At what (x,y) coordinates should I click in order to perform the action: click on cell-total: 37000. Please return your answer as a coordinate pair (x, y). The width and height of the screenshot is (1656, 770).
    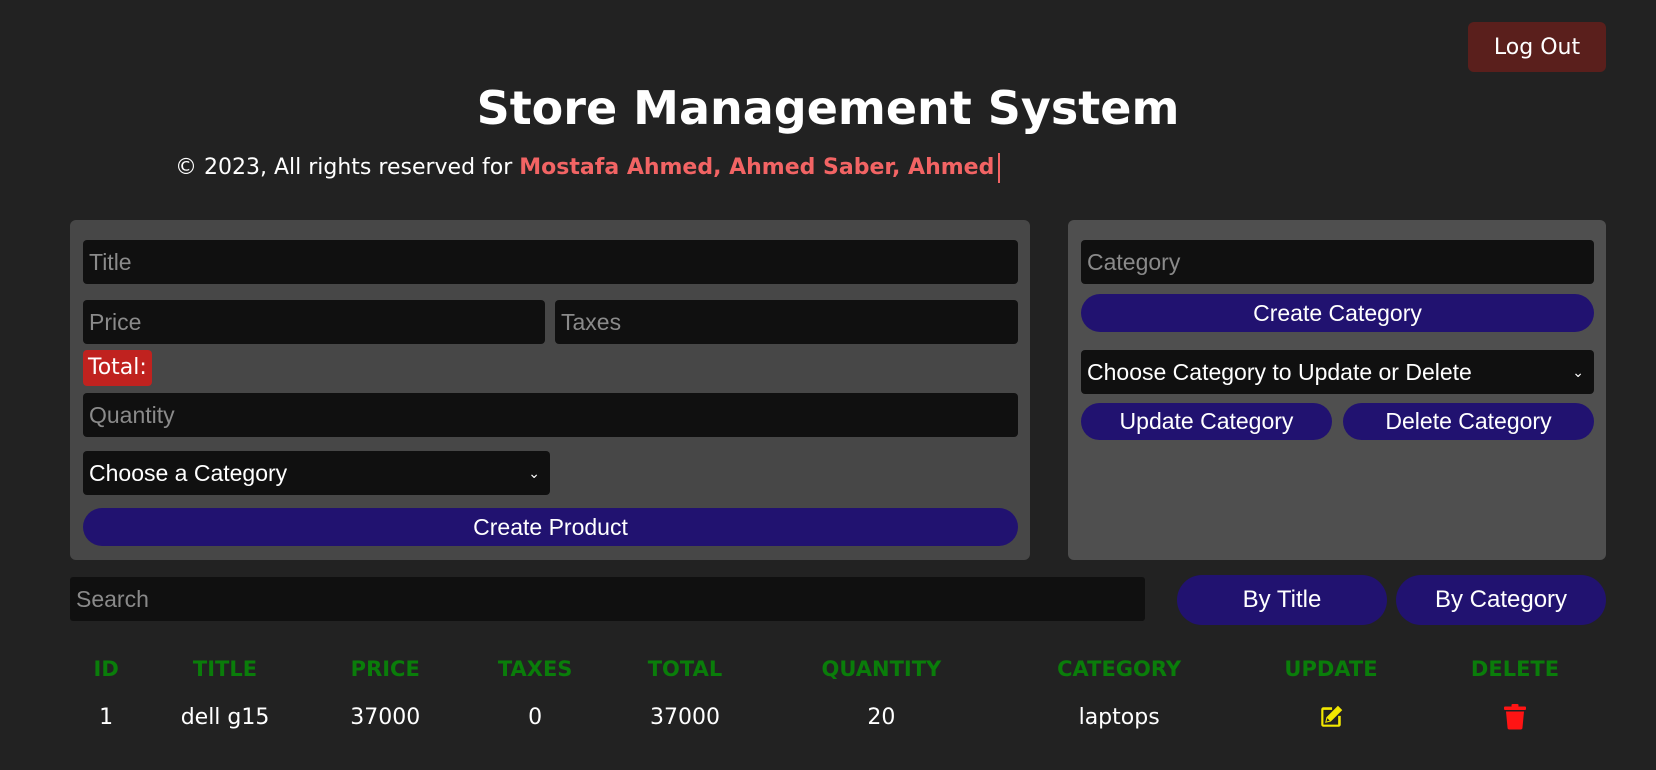
    Looking at the image, I should click on (684, 717).